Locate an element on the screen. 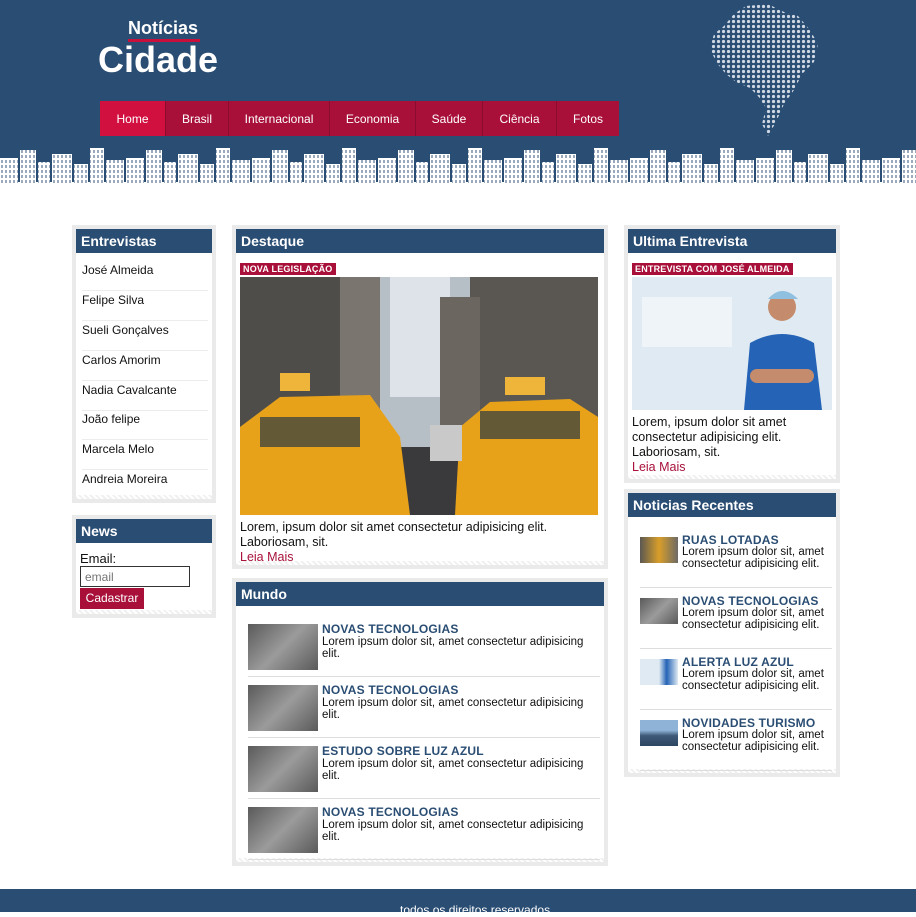 The width and height of the screenshot is (916, 917). nav-internacional: Internacional is located at coordinates (279, 118).